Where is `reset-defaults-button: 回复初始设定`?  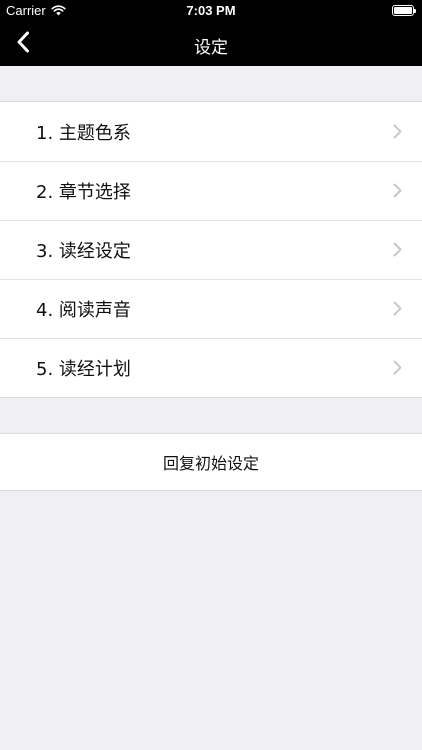 reset-defaults-button: 回复初始设定 is located at coordinates (211, 462).